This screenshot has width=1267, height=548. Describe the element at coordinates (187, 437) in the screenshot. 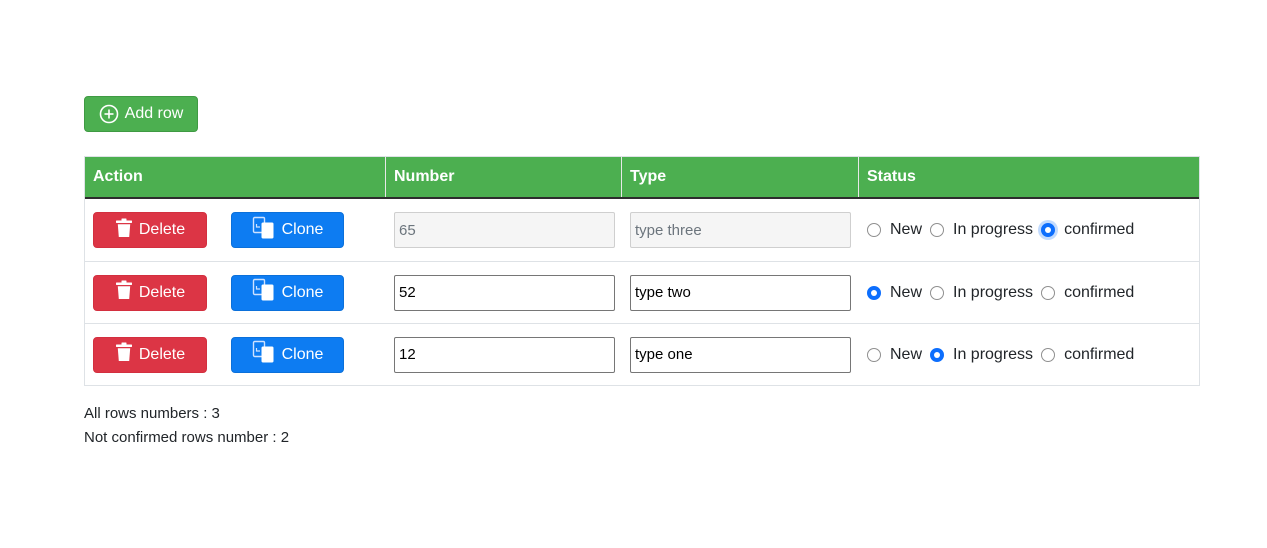

I see `not-confirmed-count: Not confirmed rows number : 2` at that location.